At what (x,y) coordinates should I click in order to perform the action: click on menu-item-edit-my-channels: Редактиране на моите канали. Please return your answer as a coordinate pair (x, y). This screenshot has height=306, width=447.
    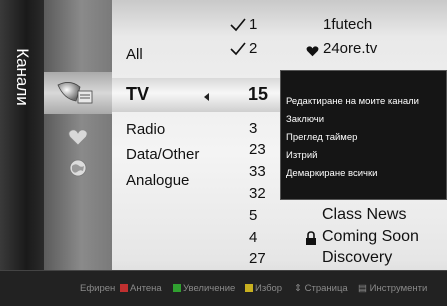
    Looking at the image, I should click on (352, 101).